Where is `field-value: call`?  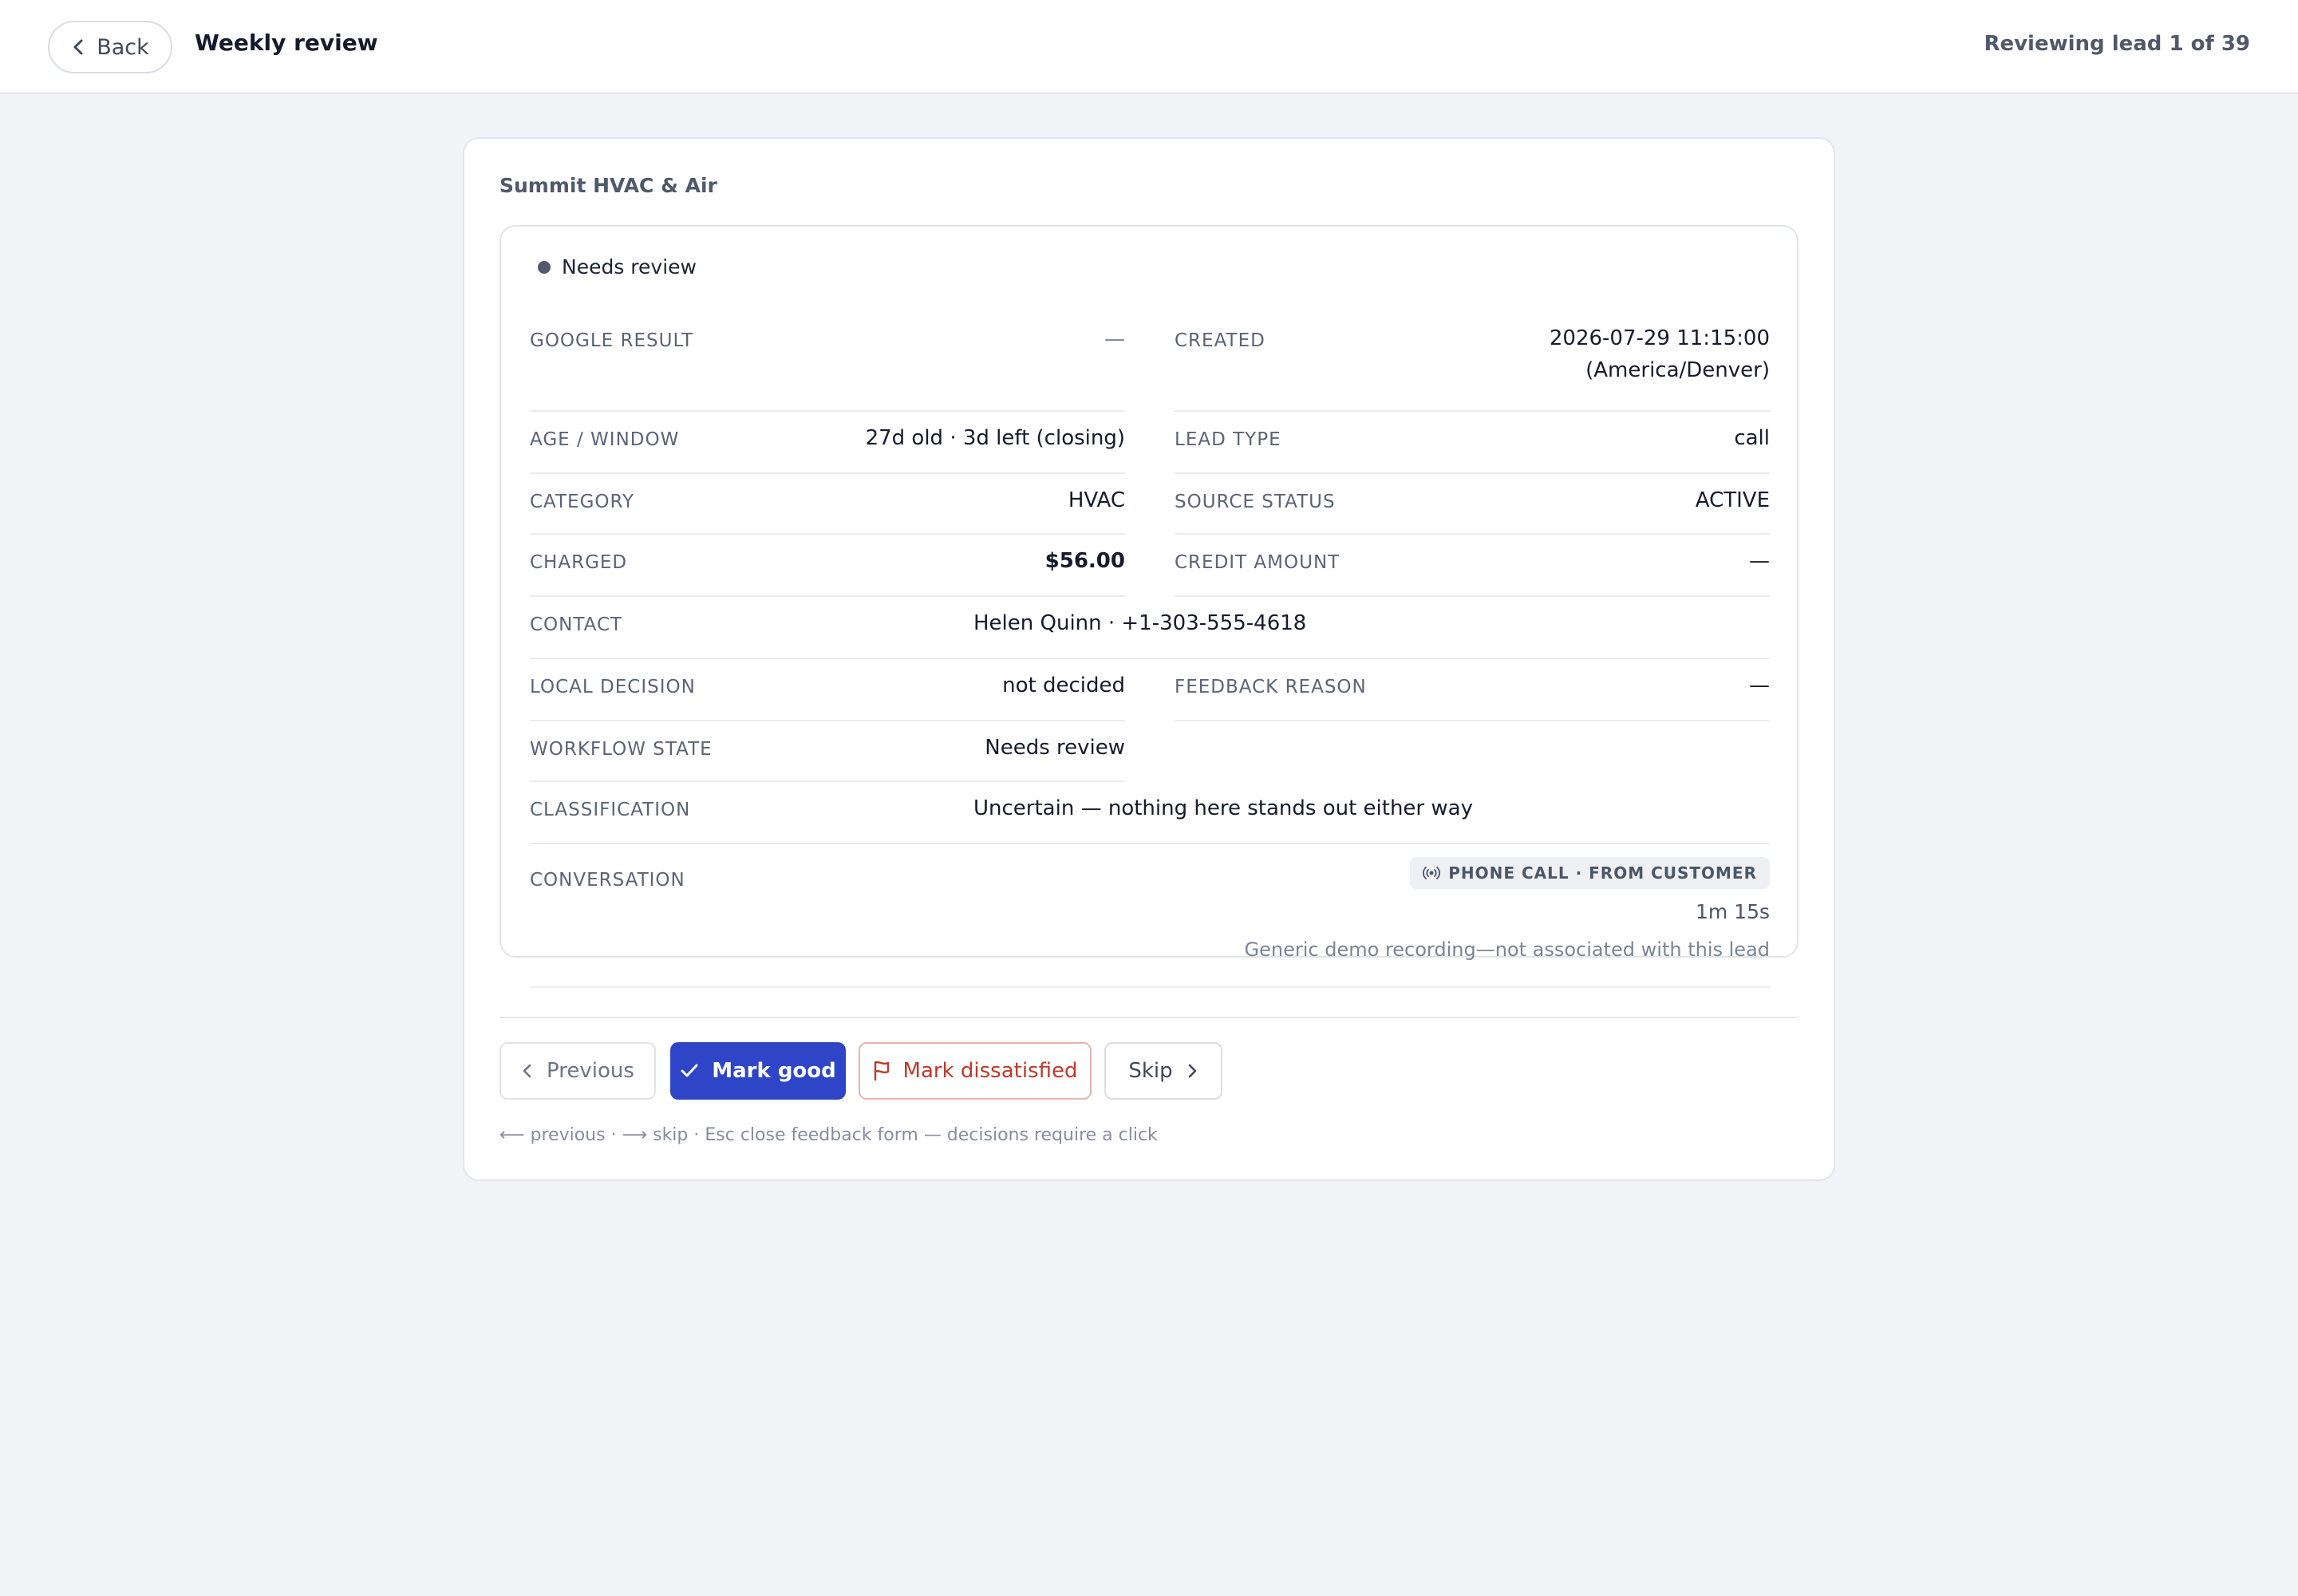 field-value: call is located at coordinates (1752, 438).